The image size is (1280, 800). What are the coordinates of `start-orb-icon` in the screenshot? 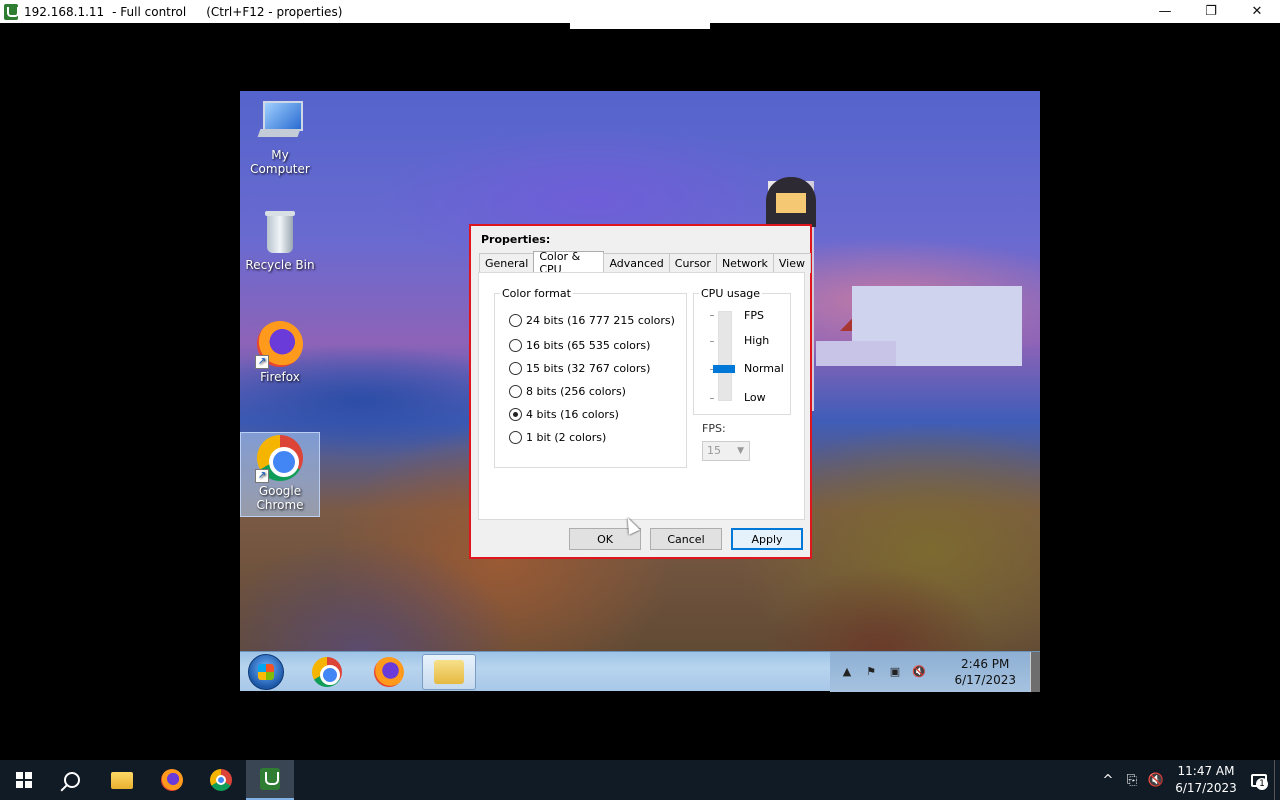 It's located at (266, 672).